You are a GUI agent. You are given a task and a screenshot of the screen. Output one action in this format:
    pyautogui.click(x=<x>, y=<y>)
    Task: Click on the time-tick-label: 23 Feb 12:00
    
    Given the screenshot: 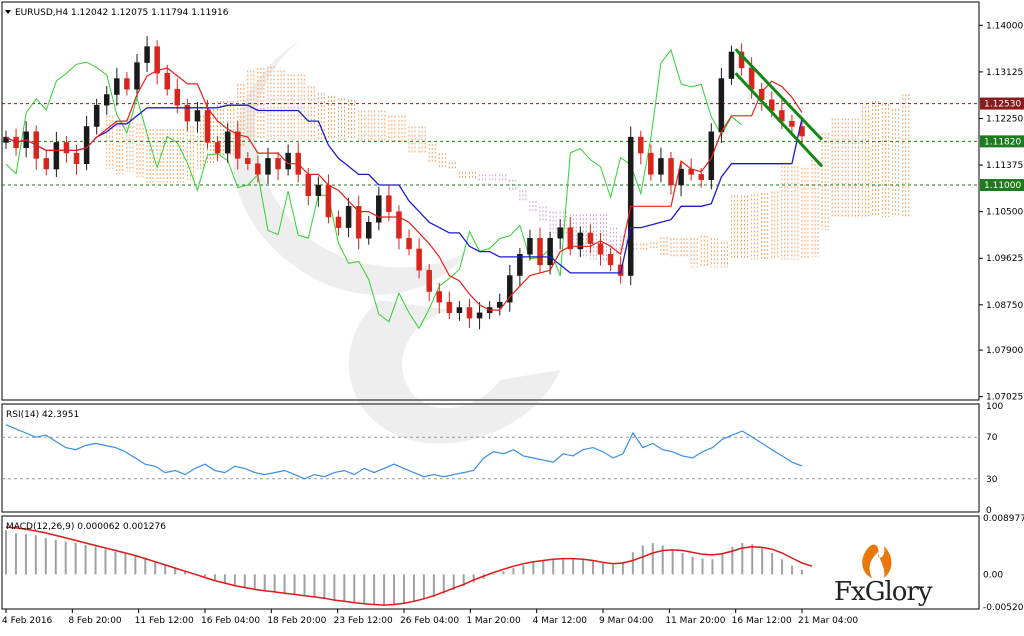 What is the action you would take?
    pyautogui.click(x=363, y=621)
    